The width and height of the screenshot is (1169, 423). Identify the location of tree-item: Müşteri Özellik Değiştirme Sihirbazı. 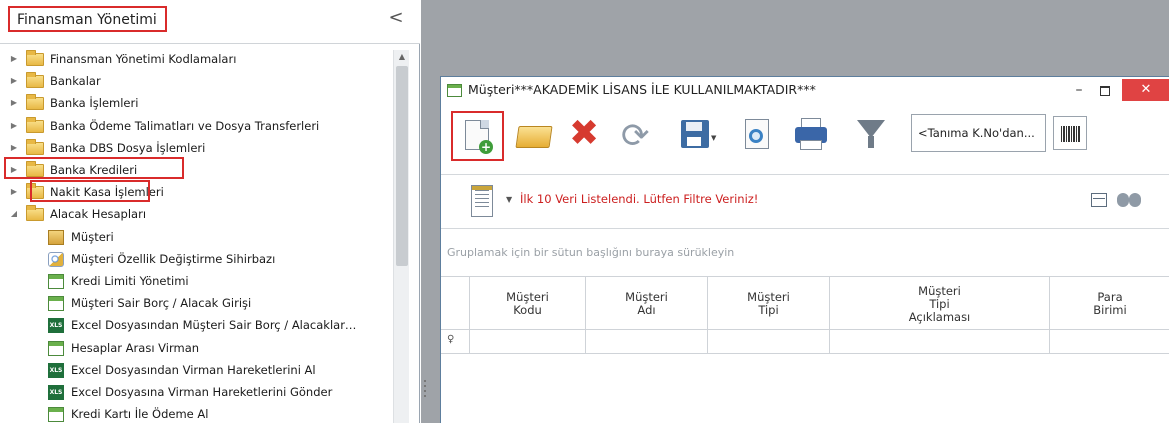
(200, 259).